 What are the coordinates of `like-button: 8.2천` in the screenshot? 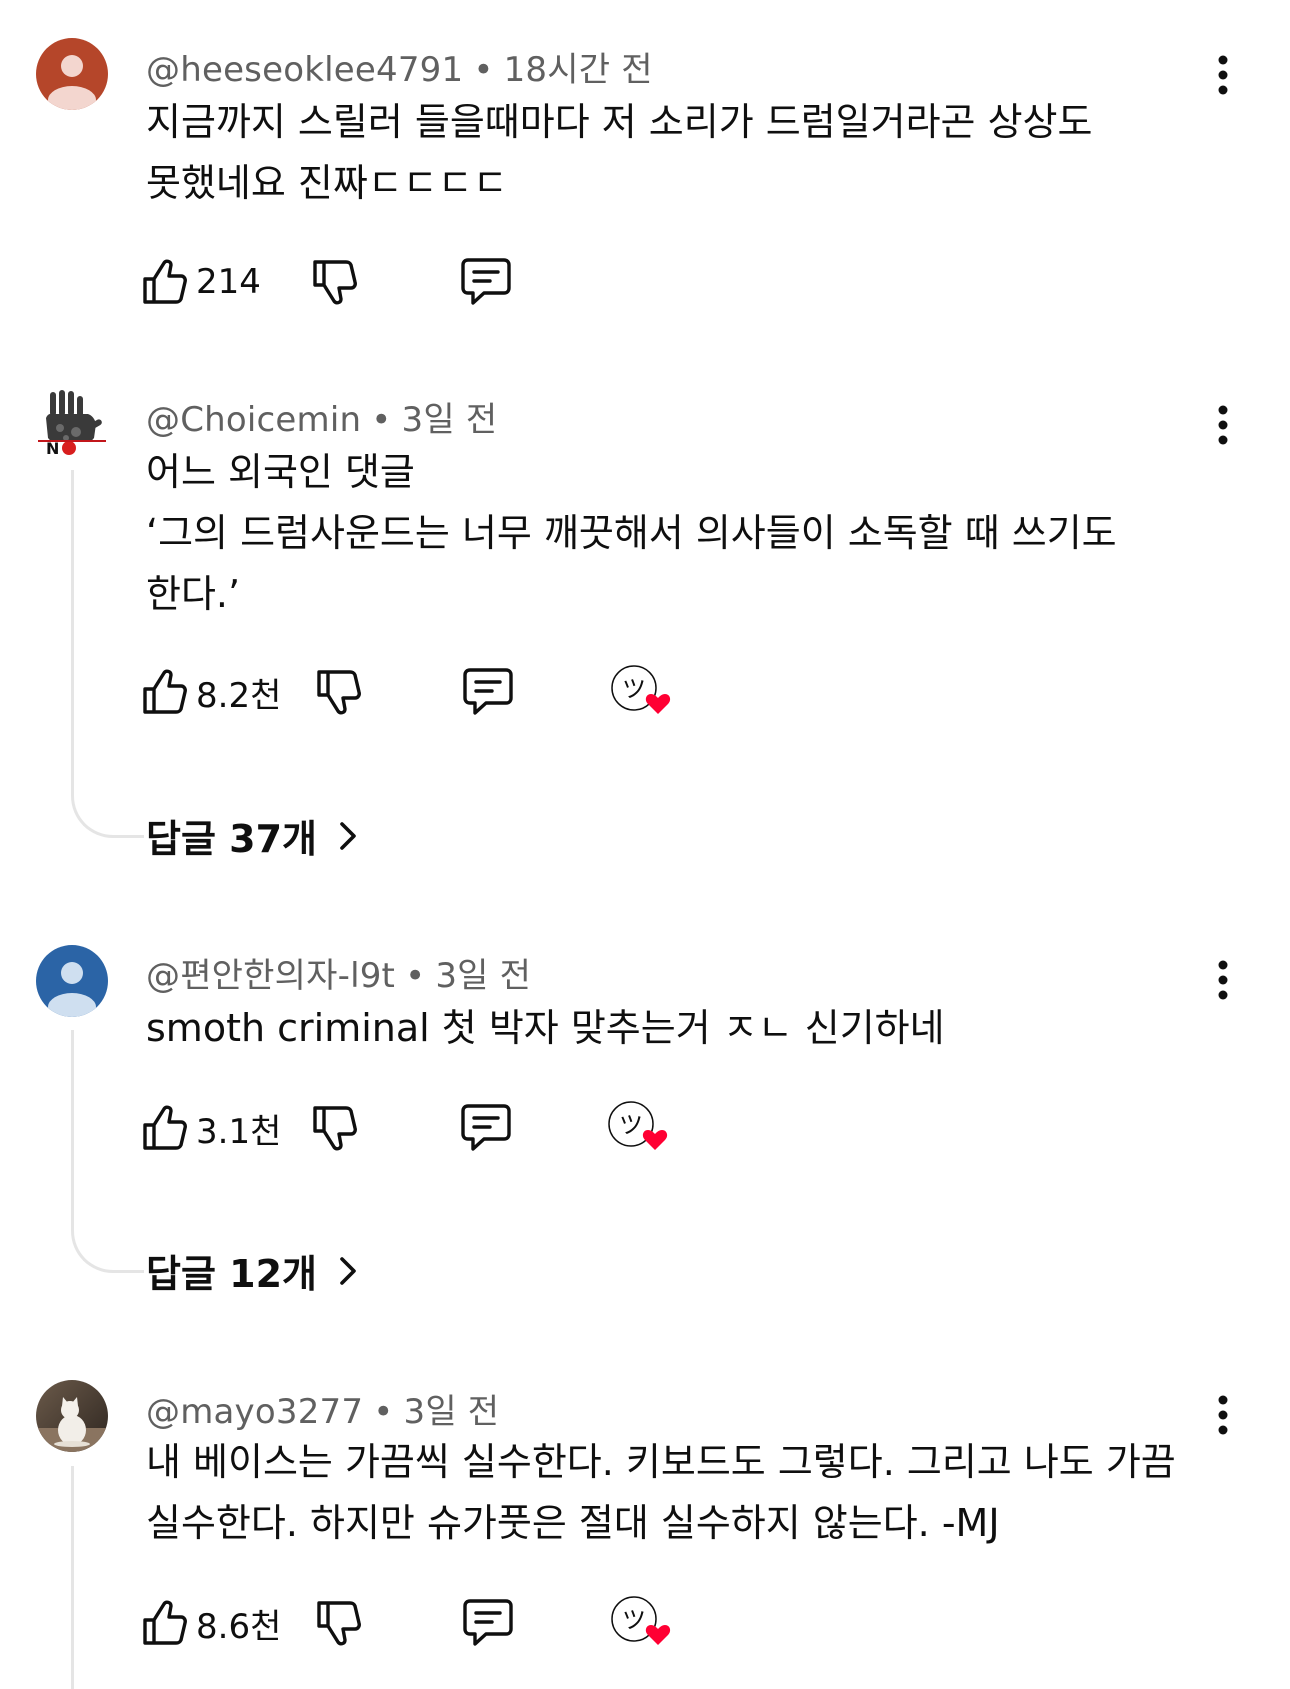 It's located at (211, 692).